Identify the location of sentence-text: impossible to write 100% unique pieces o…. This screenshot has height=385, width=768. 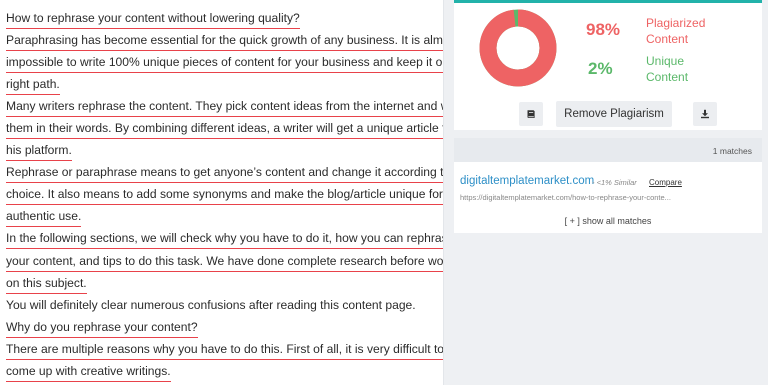
(224, 63).